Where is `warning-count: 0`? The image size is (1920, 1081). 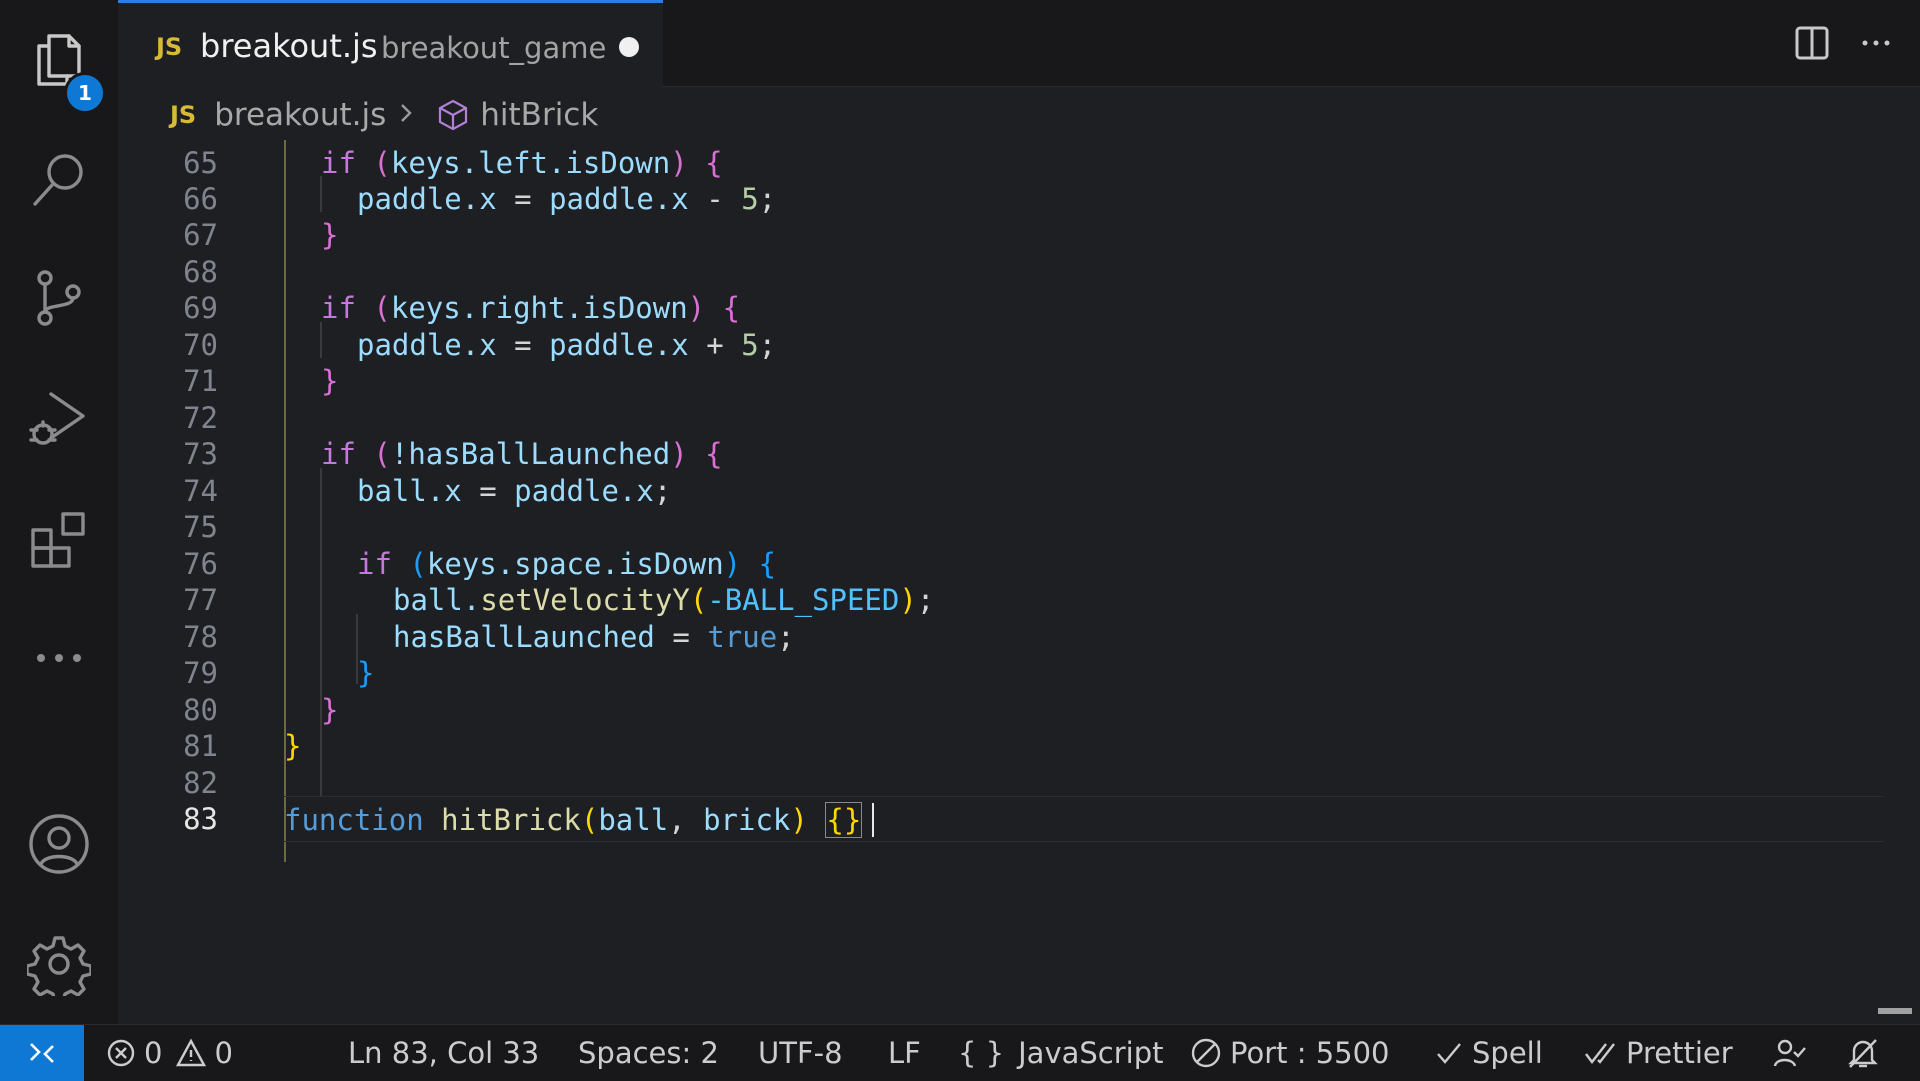
warning-count: 0 is located at coordinates (223, 1053).